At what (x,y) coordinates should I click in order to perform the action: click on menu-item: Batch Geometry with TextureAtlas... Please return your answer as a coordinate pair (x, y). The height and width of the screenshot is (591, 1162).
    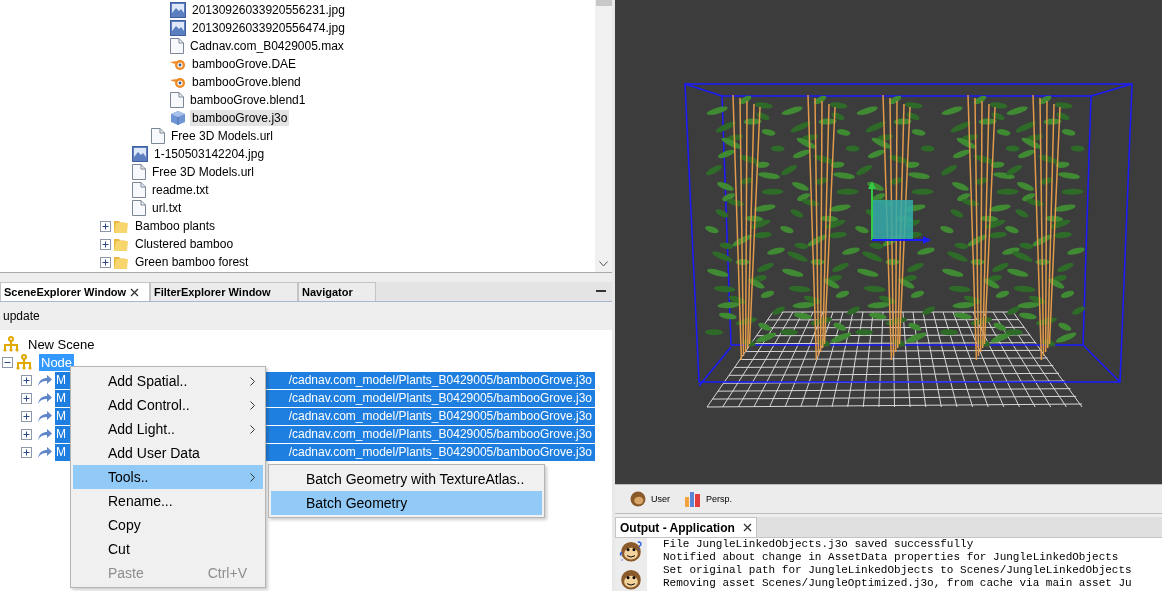
    Looking at the image, I should click on (406, 479).